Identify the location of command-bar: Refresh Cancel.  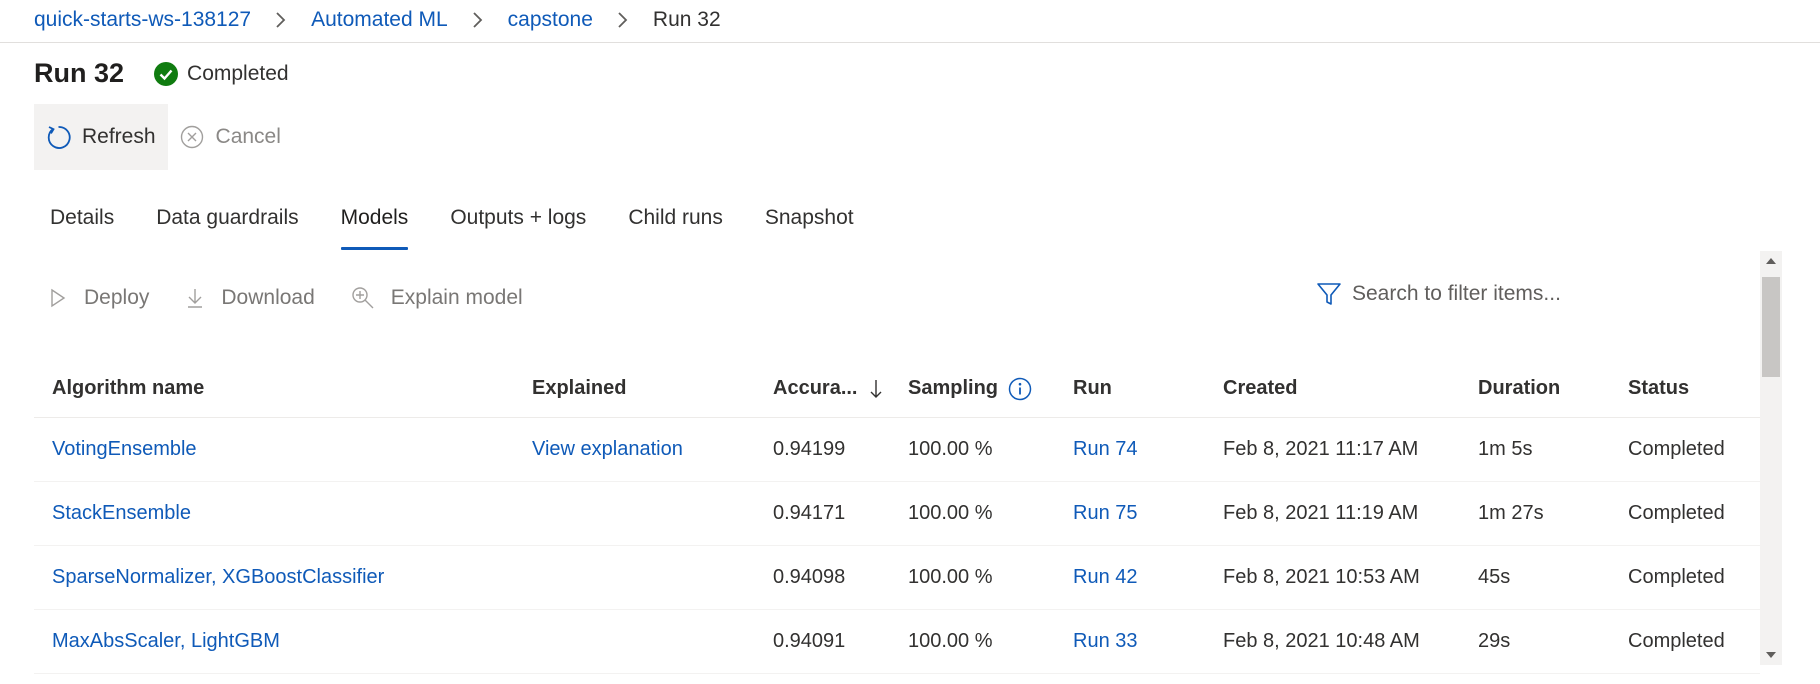
(157, 137).